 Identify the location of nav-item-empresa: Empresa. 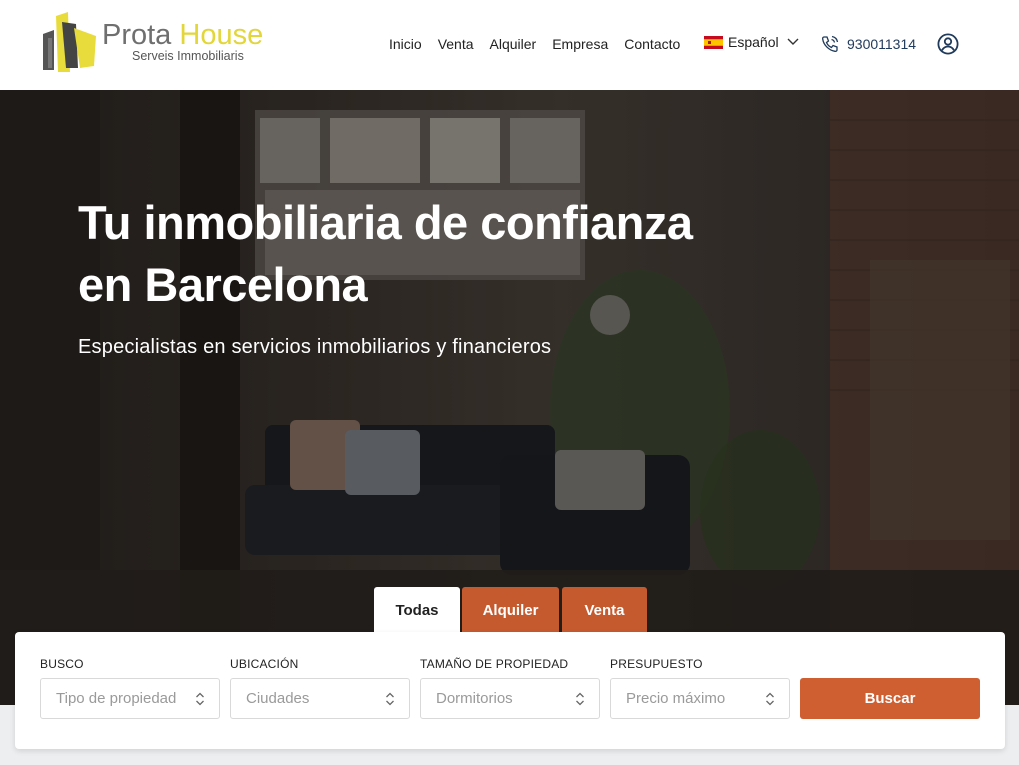
(580, 44).